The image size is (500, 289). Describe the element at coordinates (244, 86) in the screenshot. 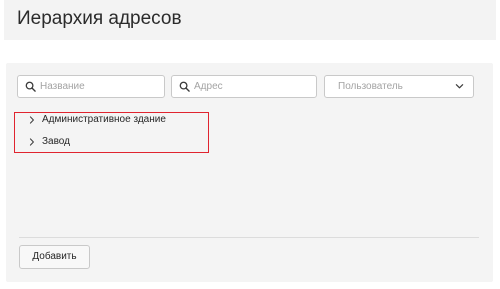

I see `address-search-input: Адрес` at that location.